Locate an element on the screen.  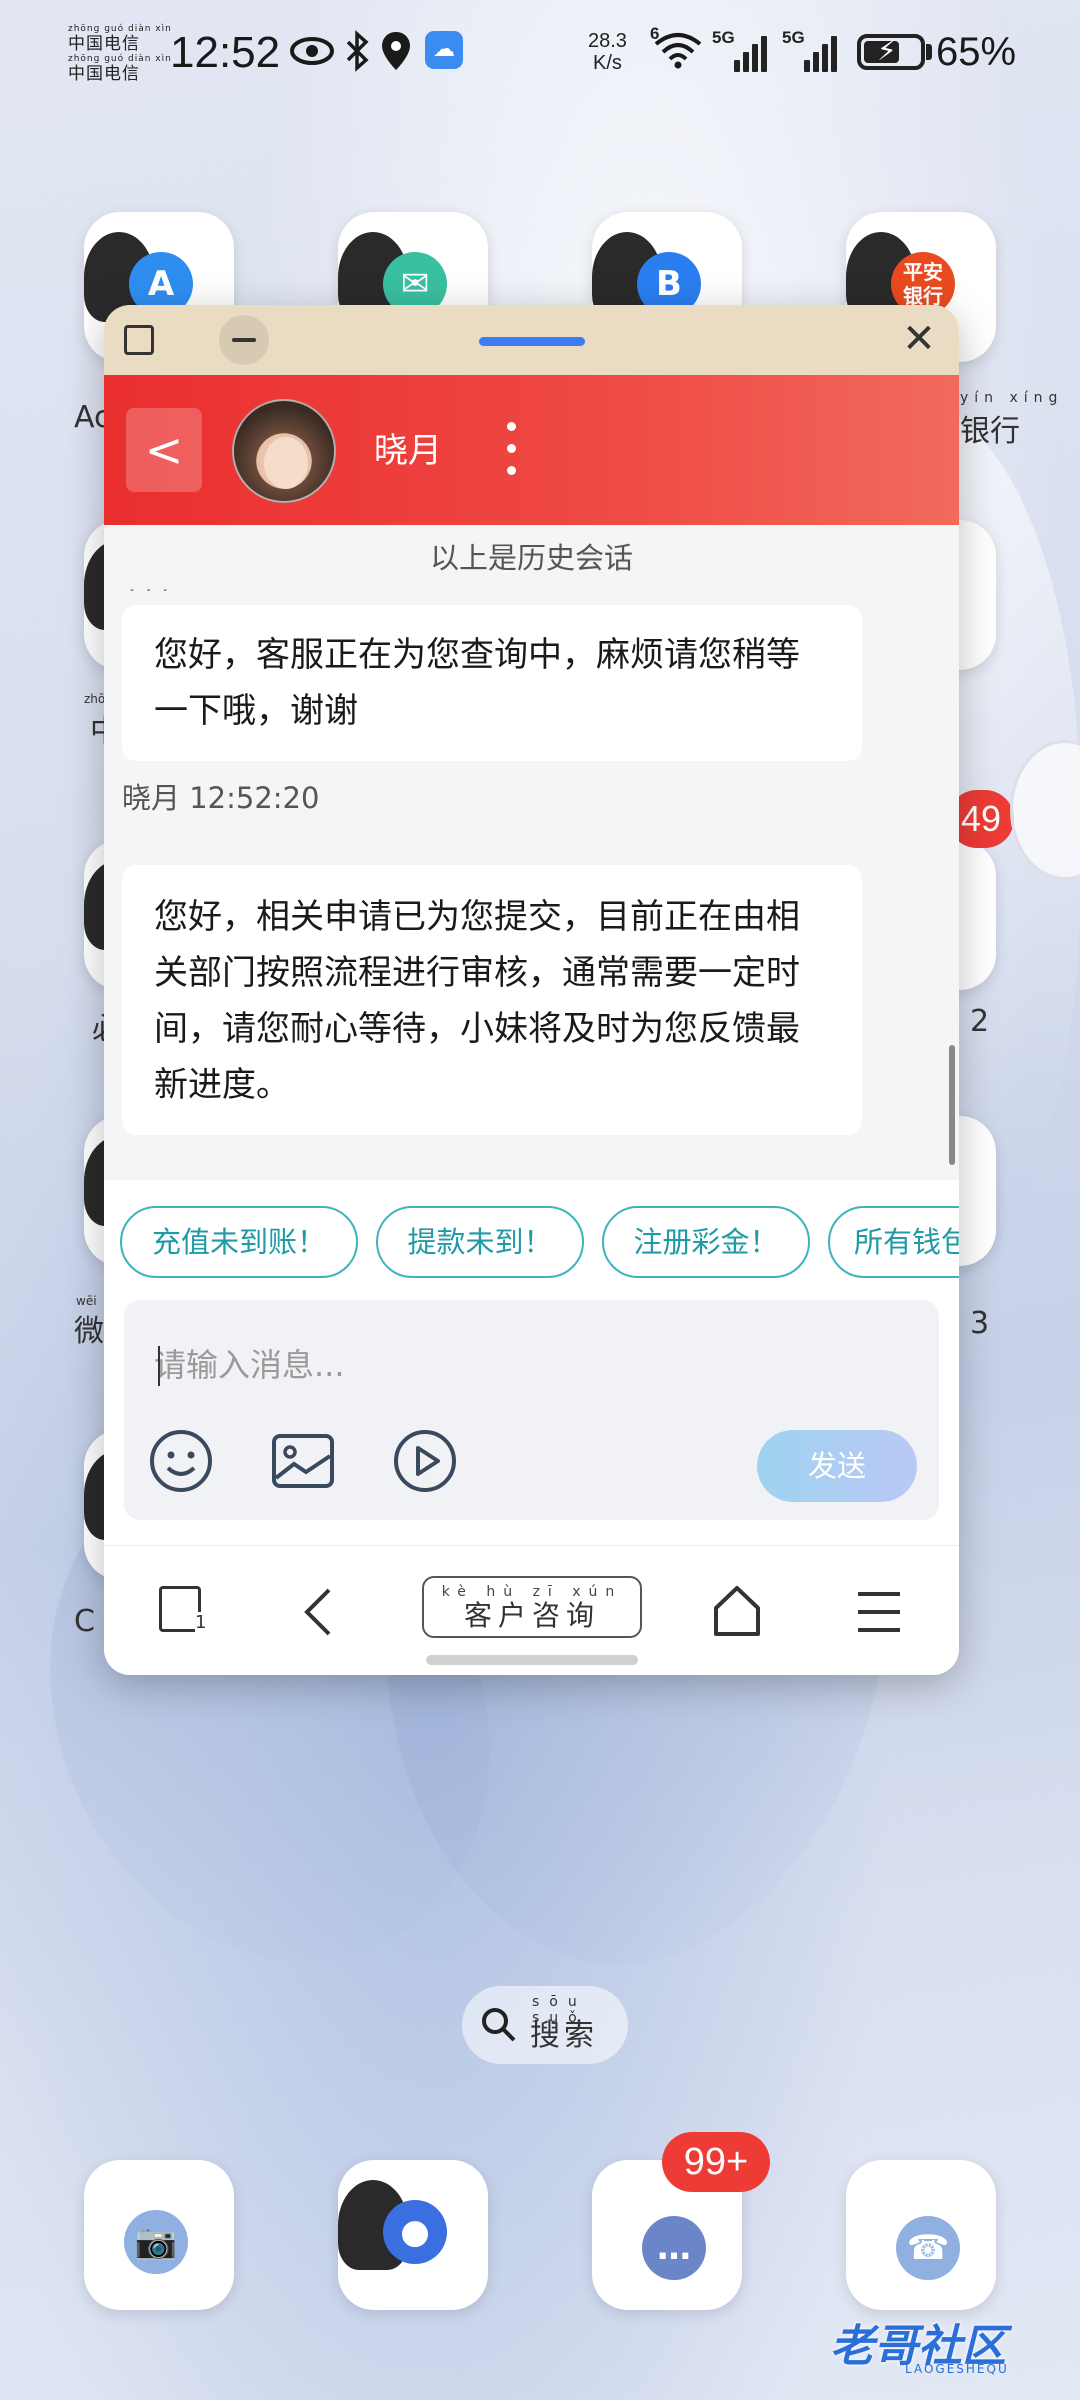
signal-icon-2: 5G is located at coordinates (811, 50).